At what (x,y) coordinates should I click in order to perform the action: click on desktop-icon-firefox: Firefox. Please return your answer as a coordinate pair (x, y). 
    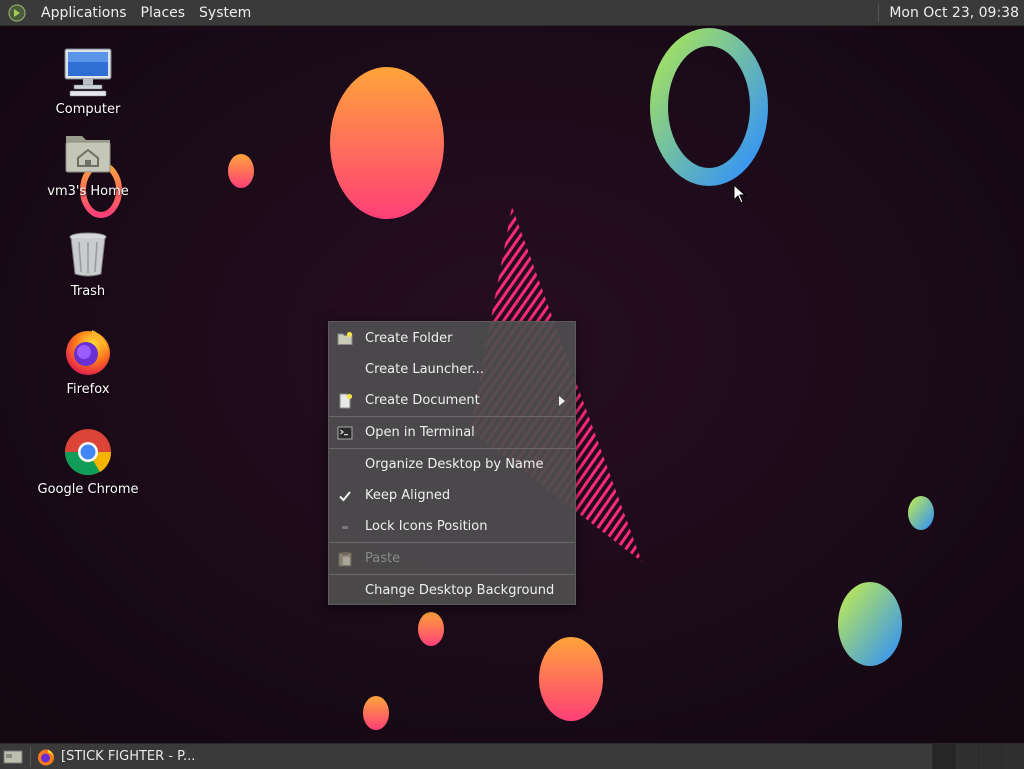
    Looking at the image, I should click on (88, 361).